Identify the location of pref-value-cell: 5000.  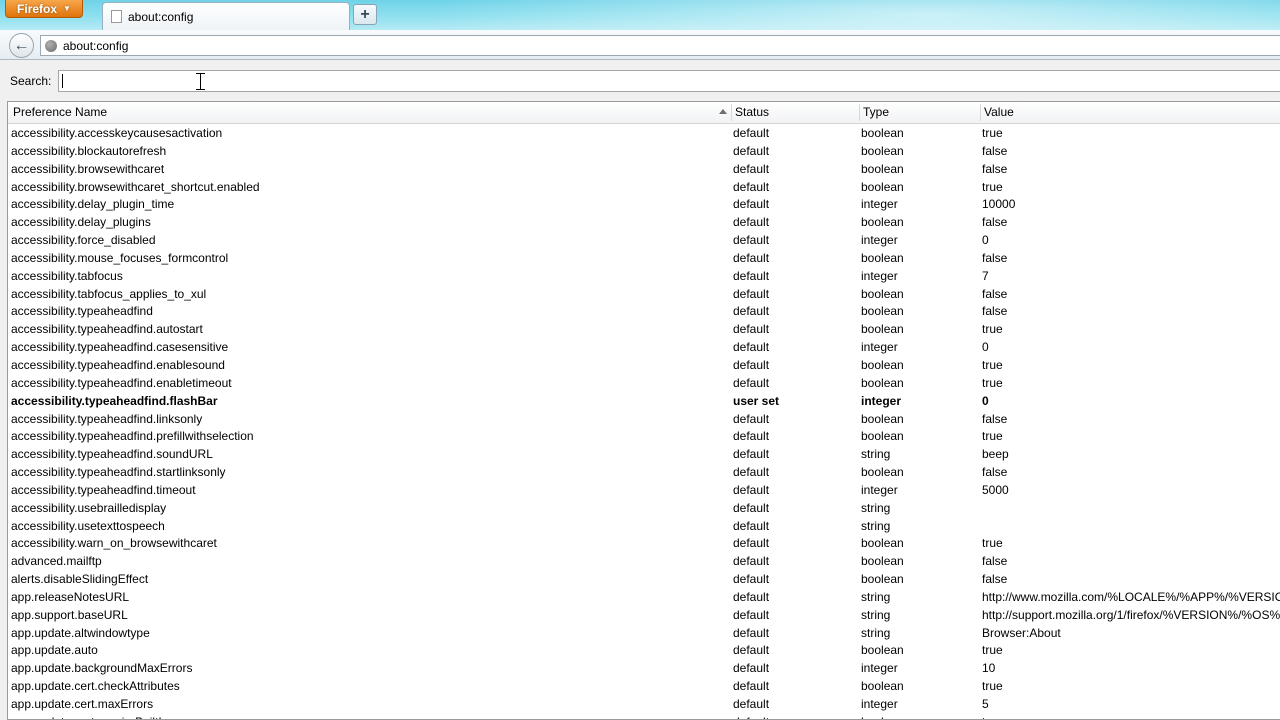
(995, 489).